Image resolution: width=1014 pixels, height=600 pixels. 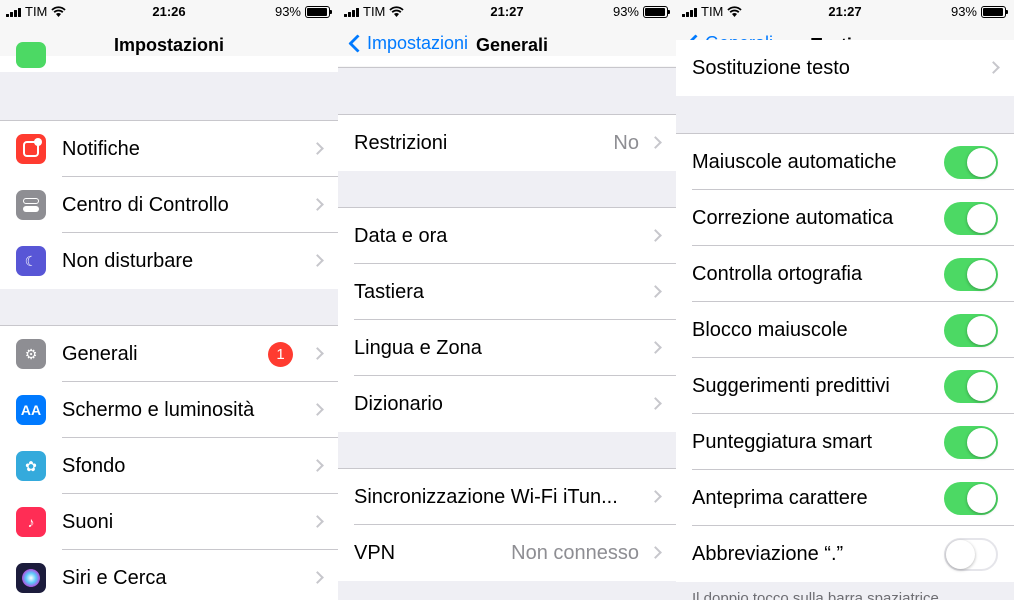 I want to click on gear-icon: ⚙, so click(x=31, y=354).